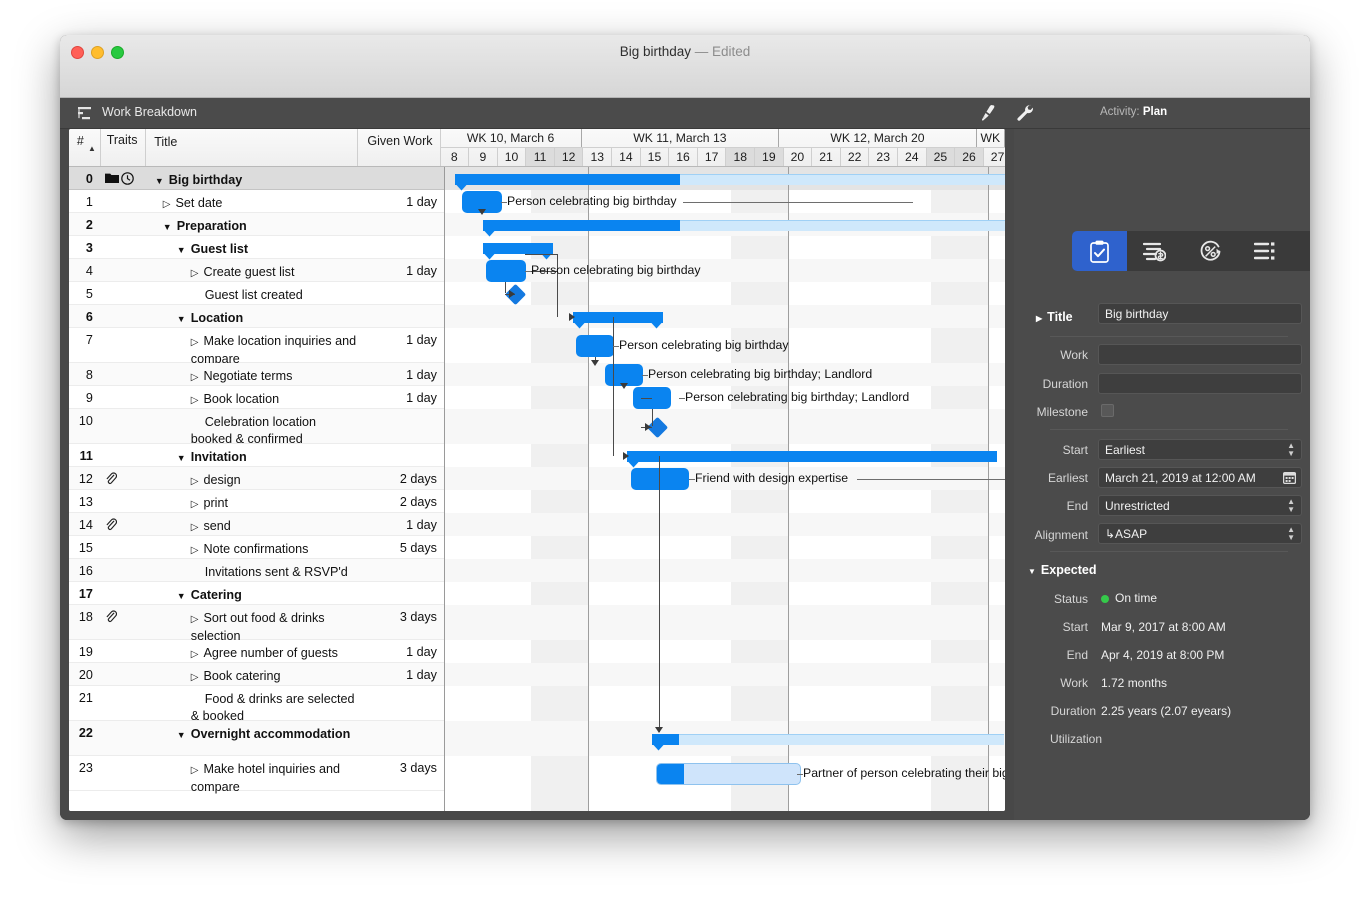 Image resolution: width=1368 pixels, height=898 pixels. Describe the element at coordinates (1107, 410) in the screenshot. I see `milestone-checkbox` at that location.